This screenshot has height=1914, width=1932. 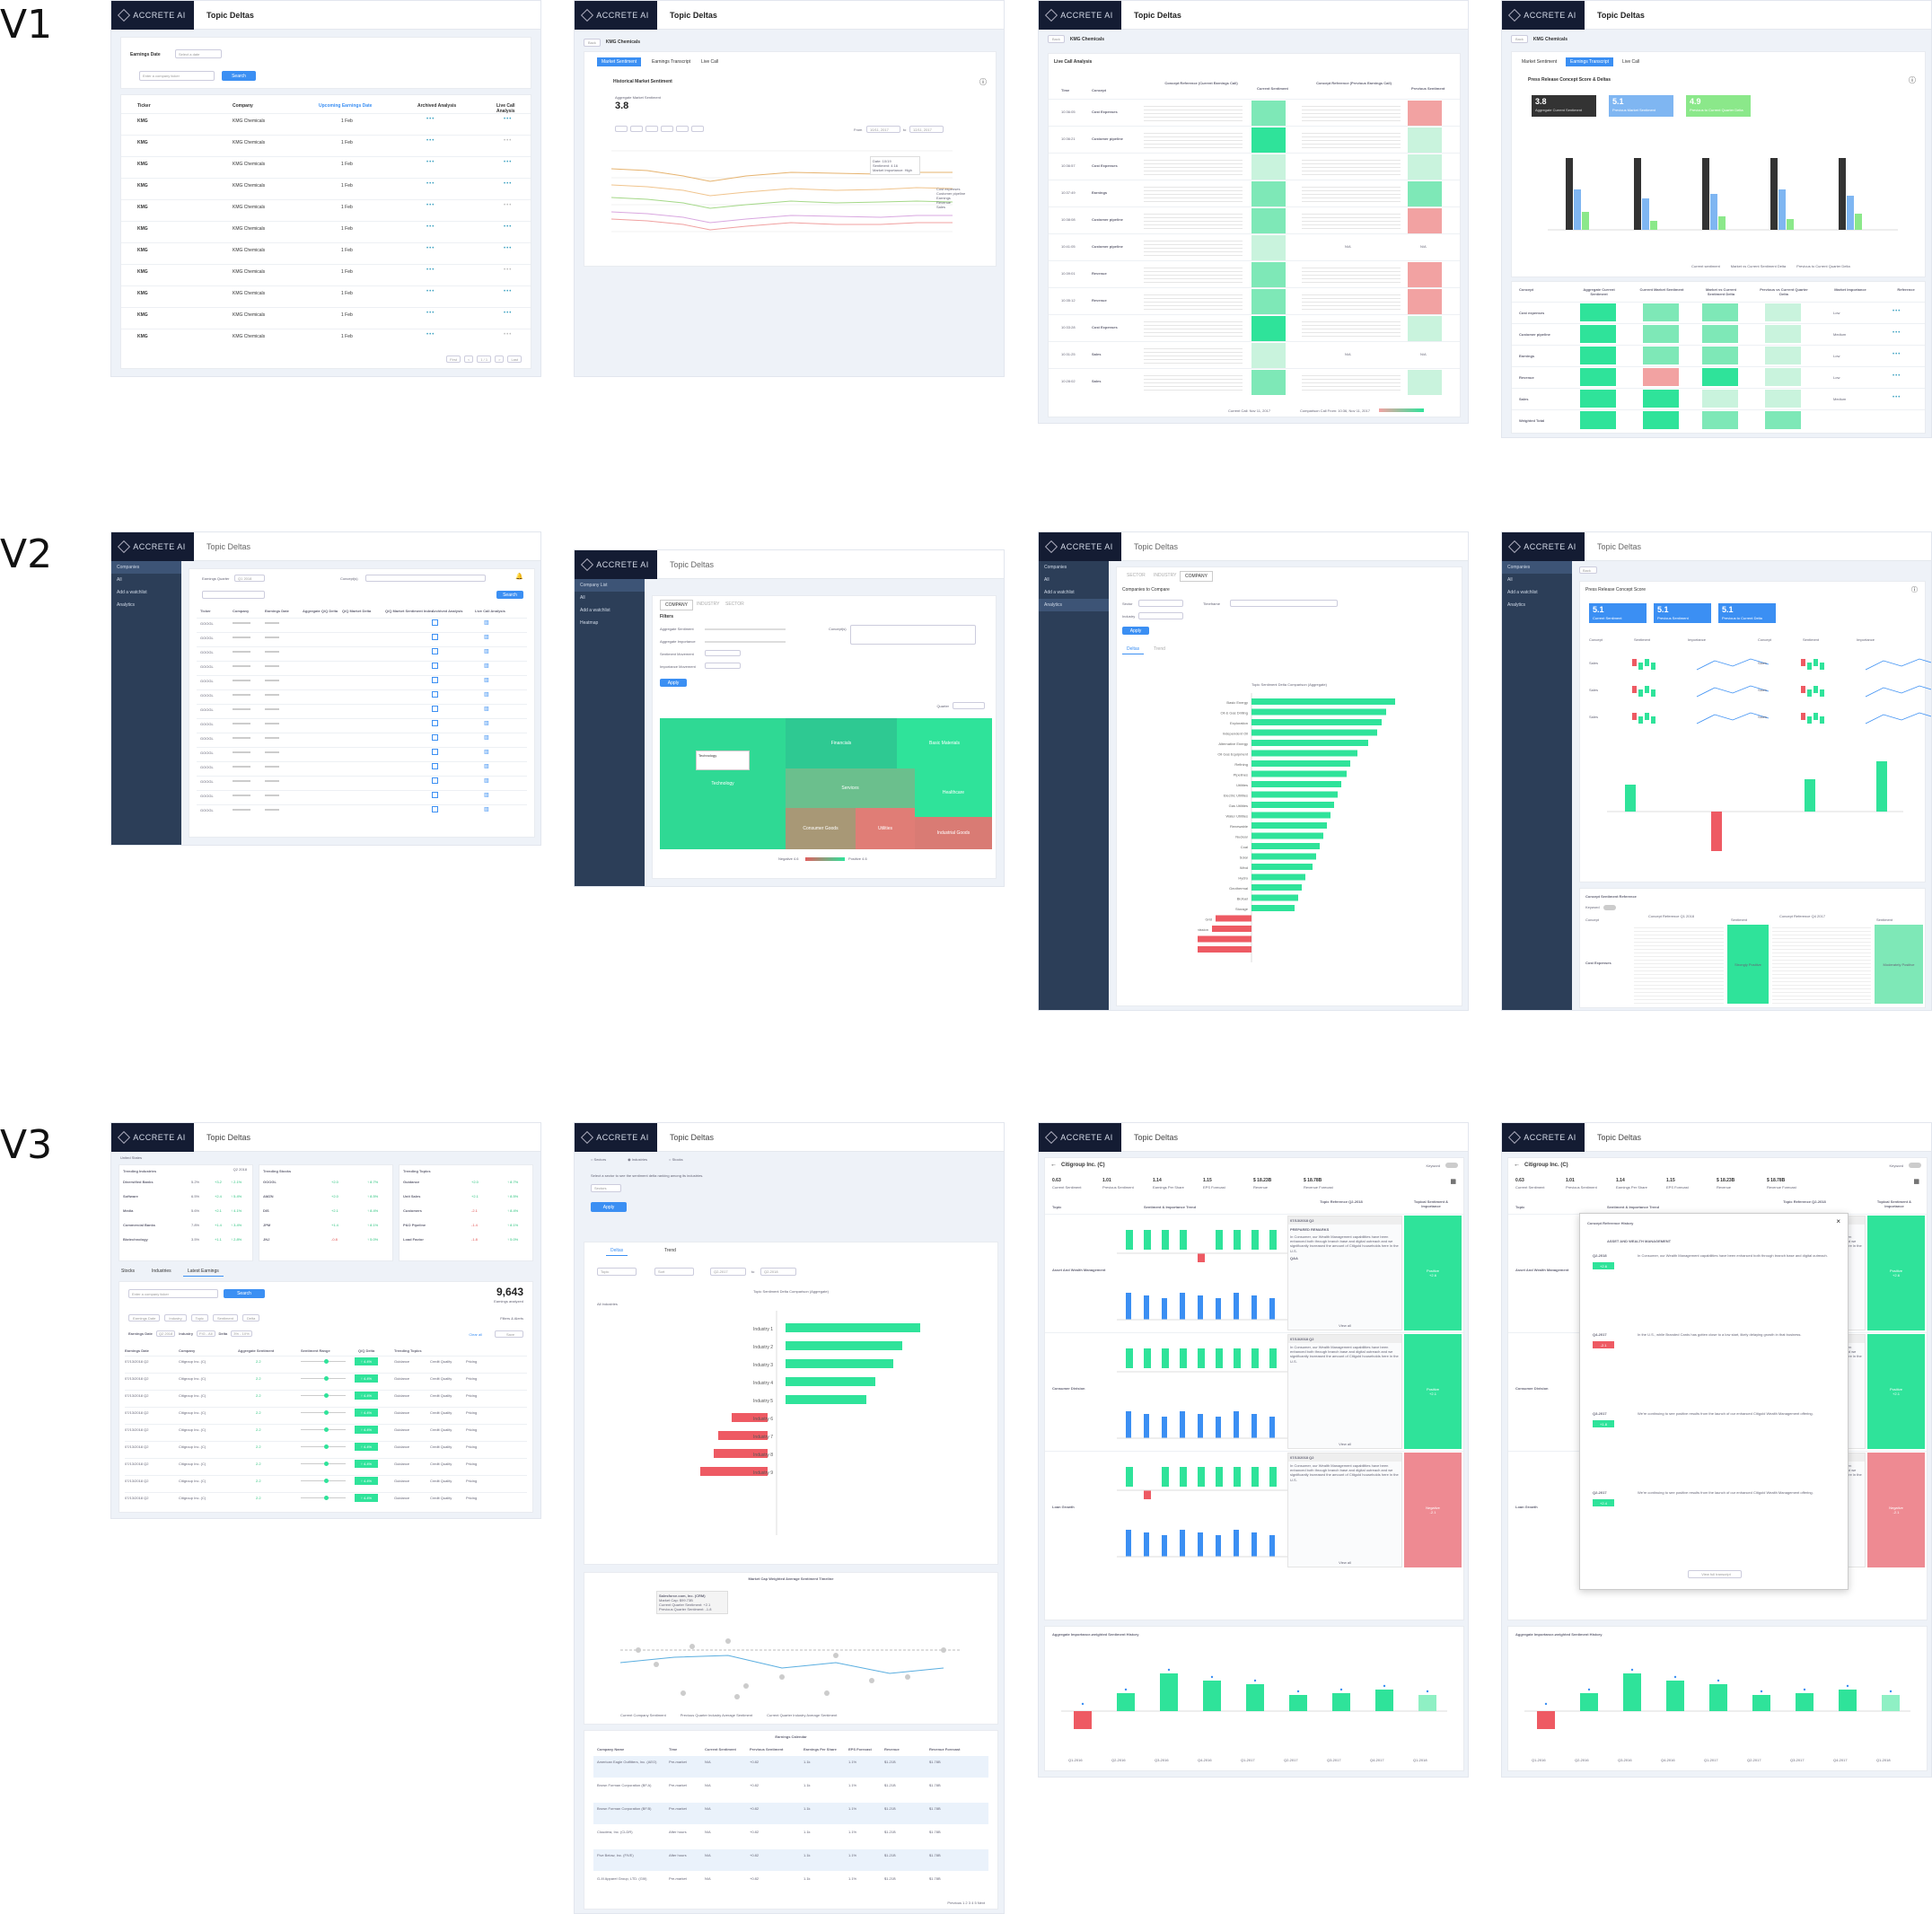 What do you see at coordinates (710, 61) in the screenshot?
I see `tab-live-call: Live Call` at bounding box center [710, 61].